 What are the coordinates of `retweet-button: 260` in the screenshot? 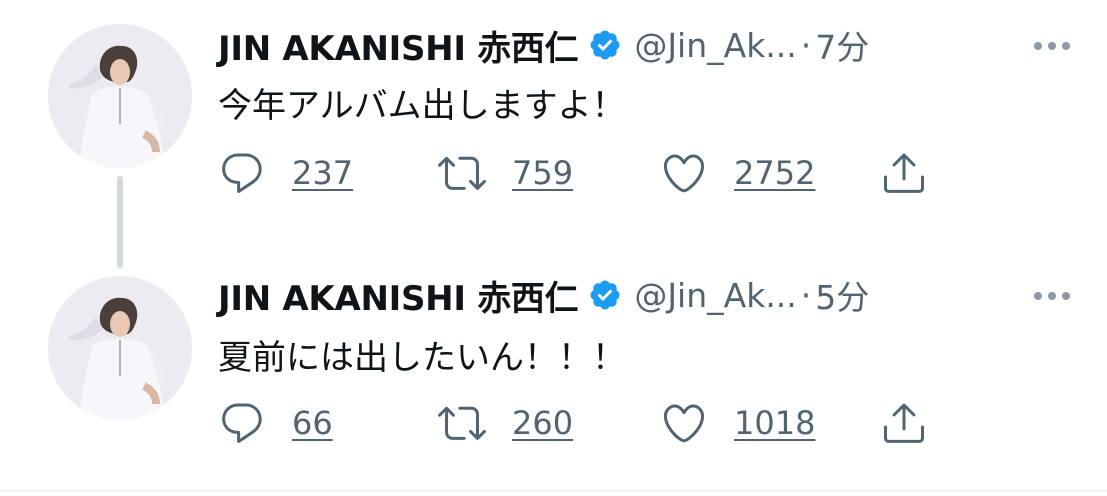 It's located at (505, 423).